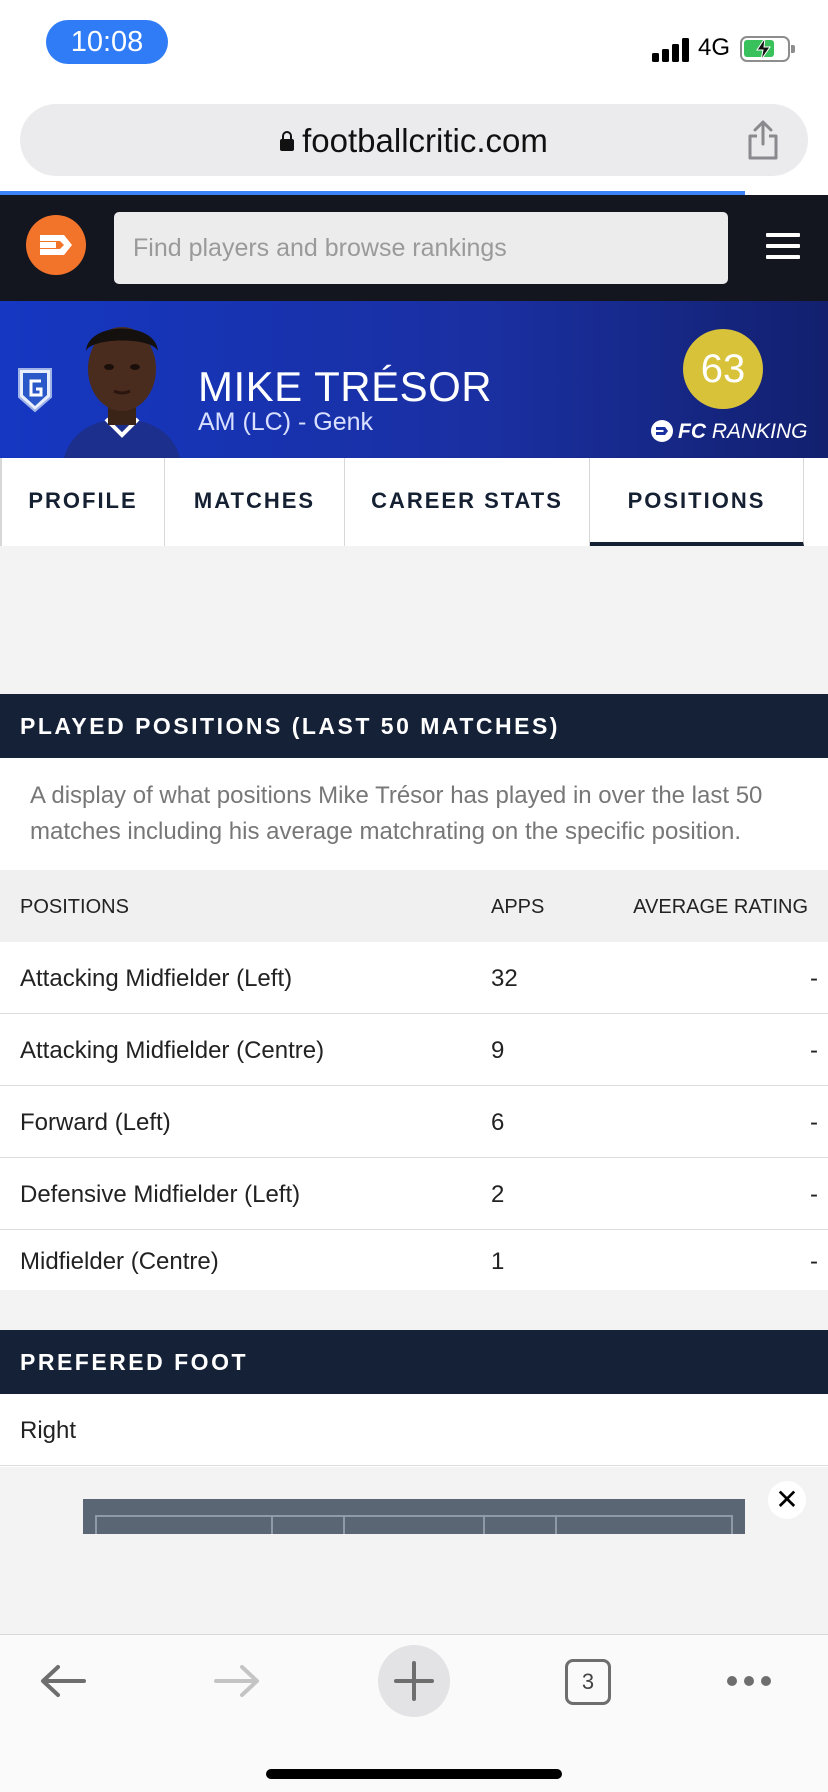 The height and width of the screenshot is (1792, 828). I want to click on column-header-average-rating: AVERAGE RATING, so click(720, 907).